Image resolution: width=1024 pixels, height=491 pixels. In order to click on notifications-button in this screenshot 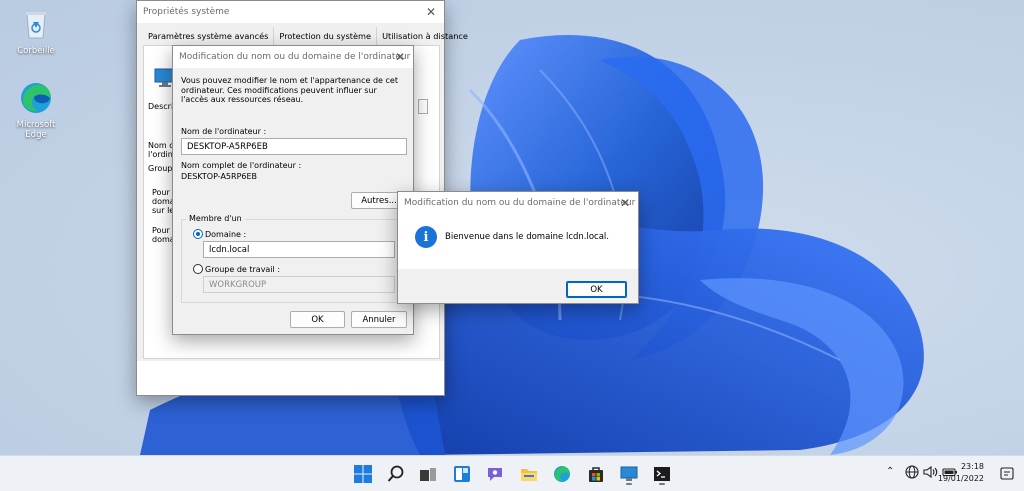, I will do `click(1007, 474)`.